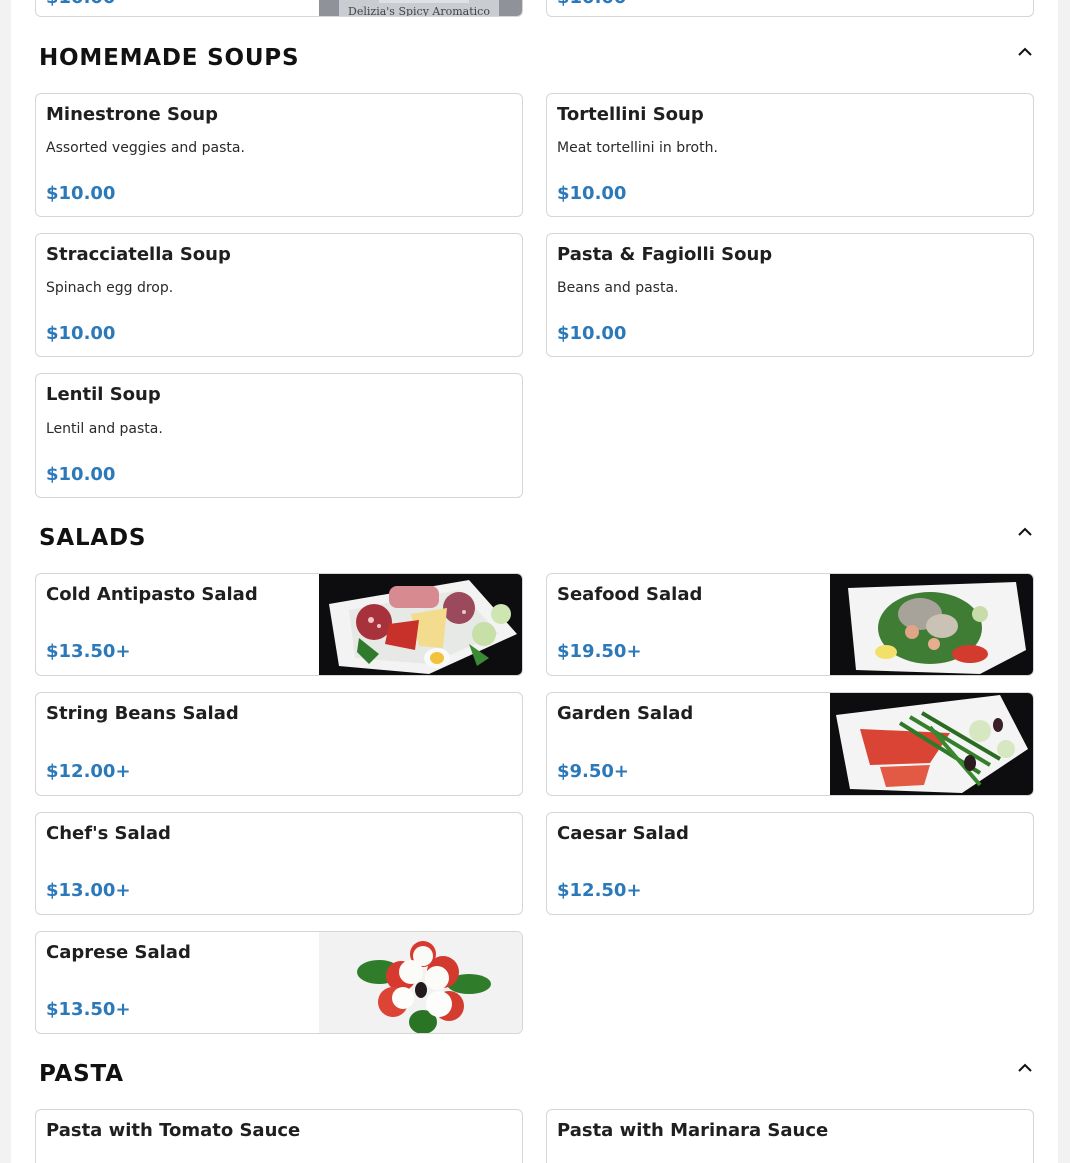 The height and width of the screenshot is (1163, 1070). I want to click on item-name: Garden Salad, so click(625, 713).